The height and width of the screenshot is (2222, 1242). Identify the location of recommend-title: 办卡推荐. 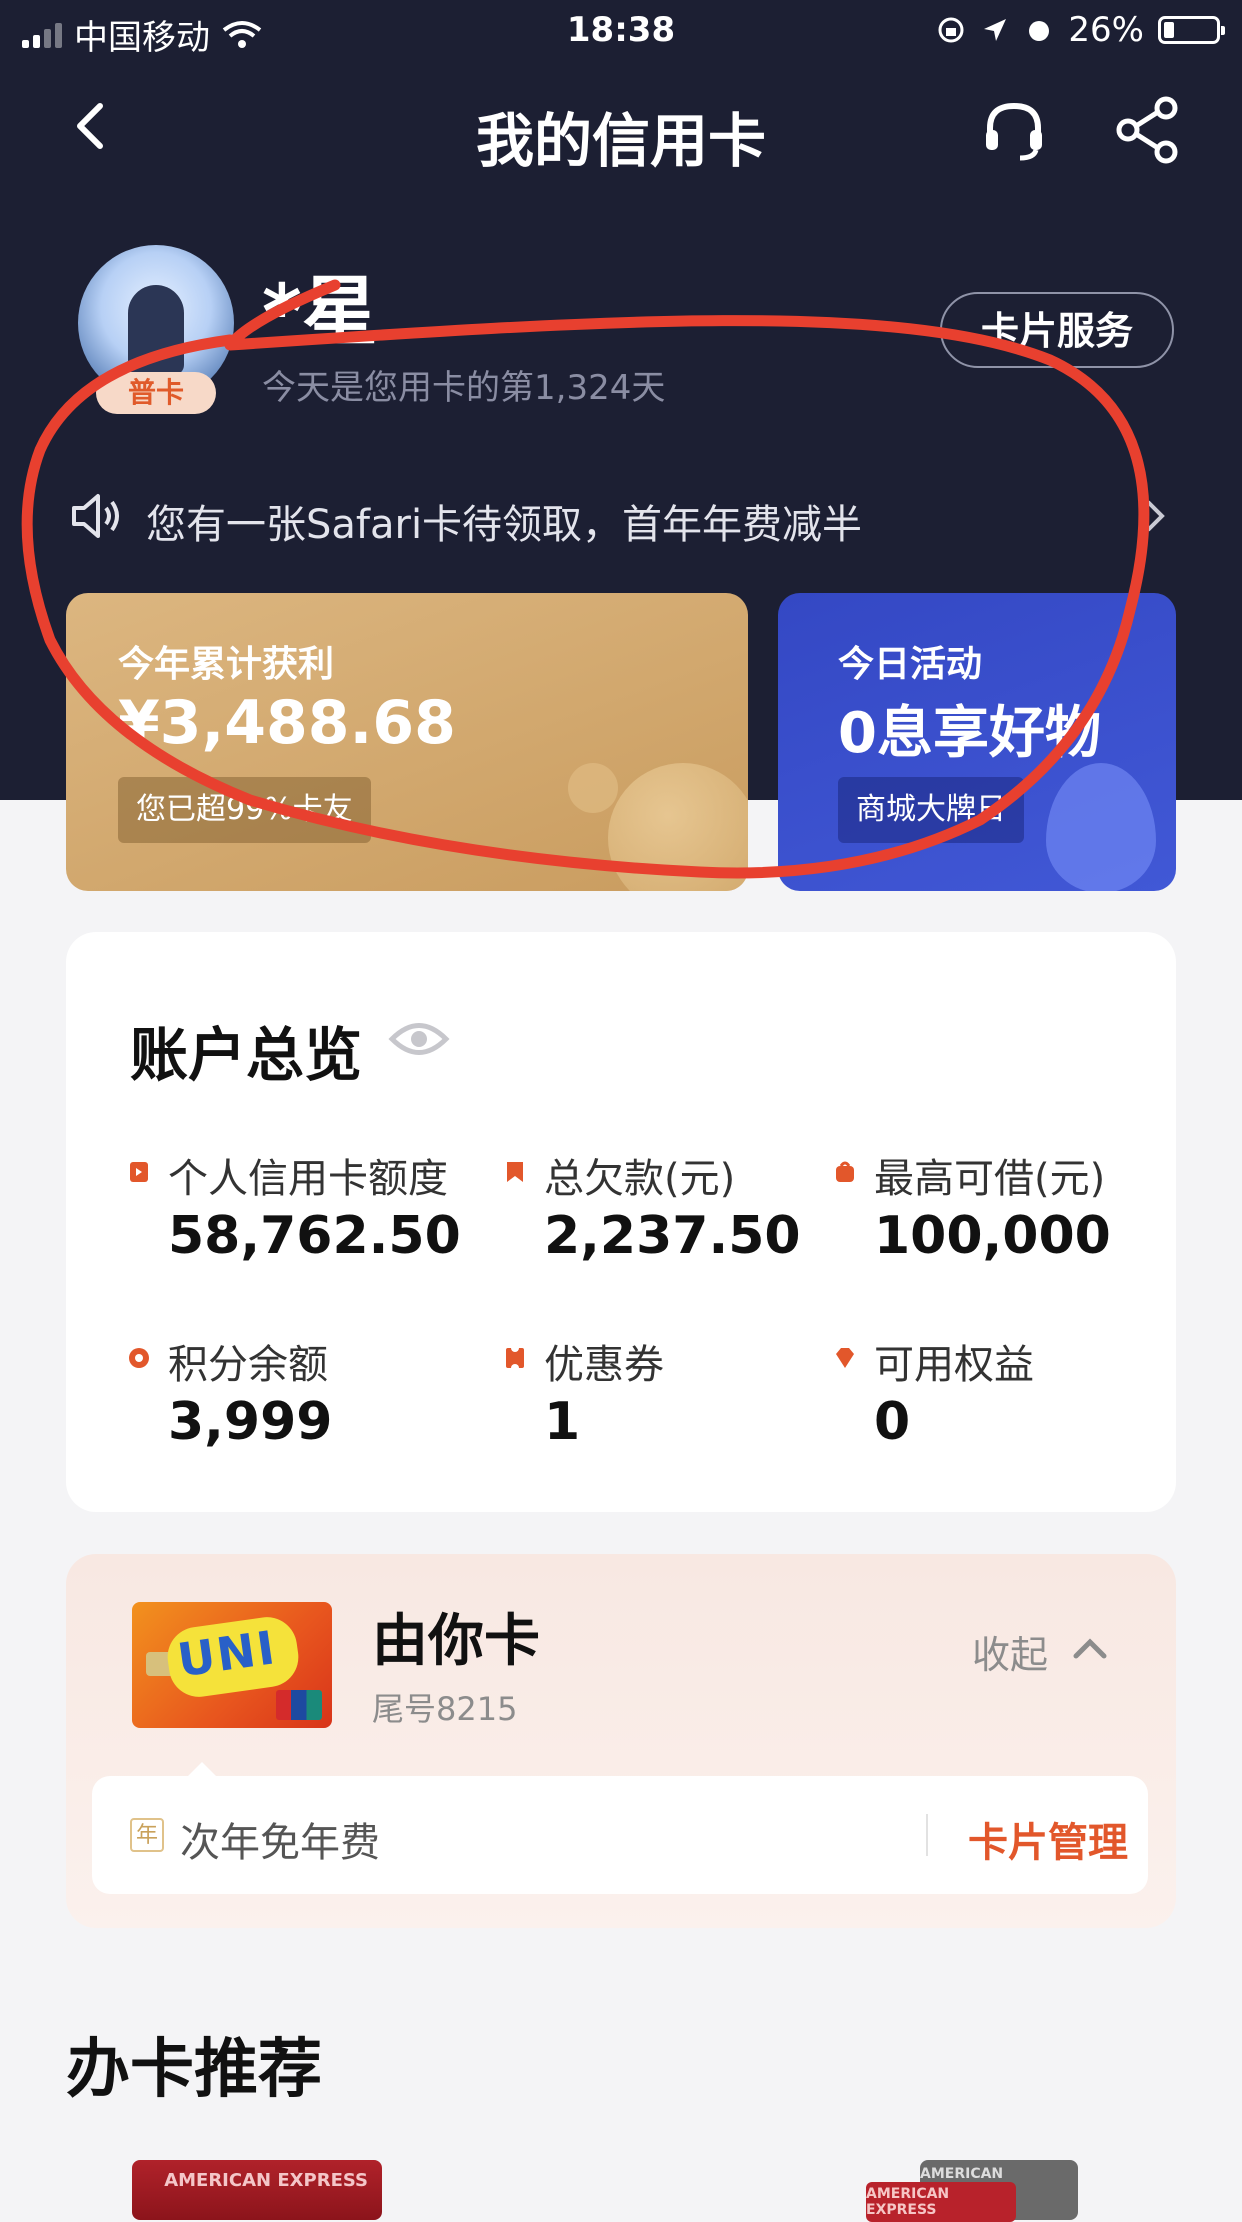
(194, 2070).